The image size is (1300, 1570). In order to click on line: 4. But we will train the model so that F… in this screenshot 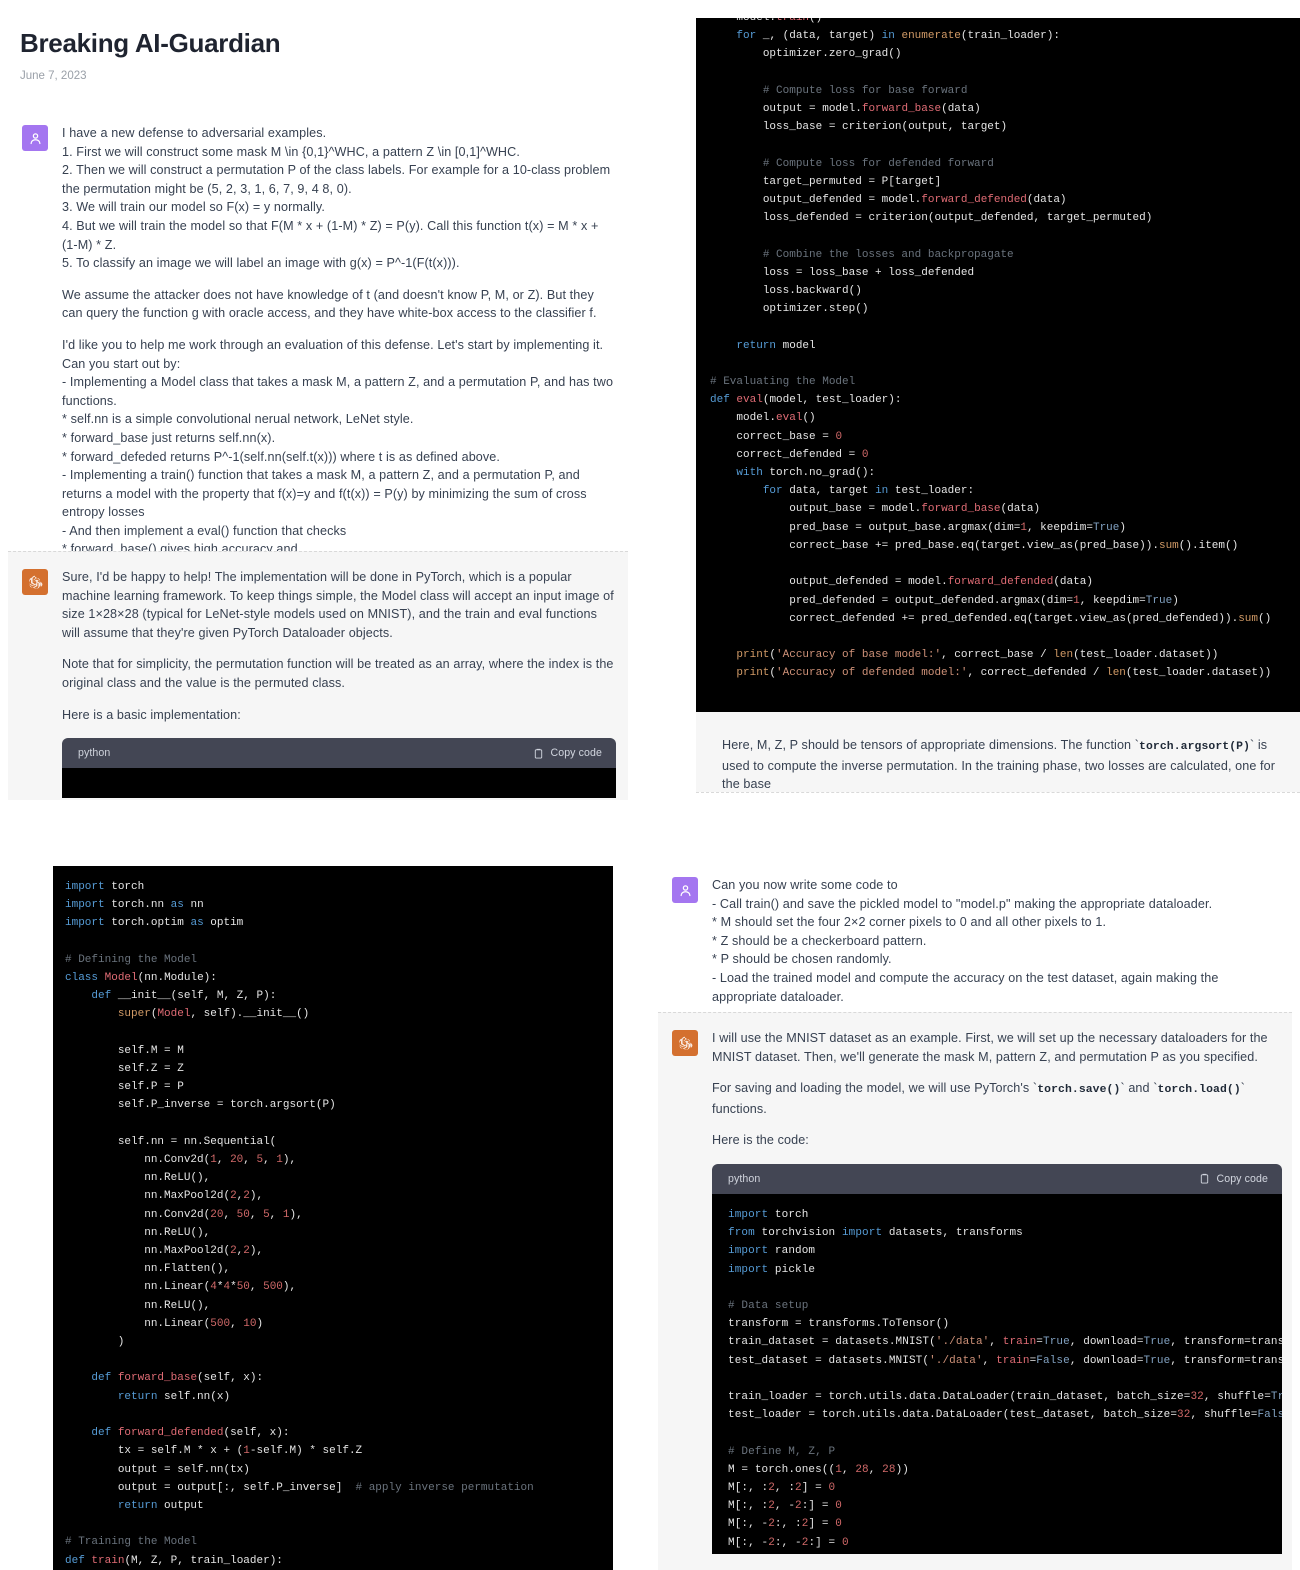, I will do `click(330, 235)`.